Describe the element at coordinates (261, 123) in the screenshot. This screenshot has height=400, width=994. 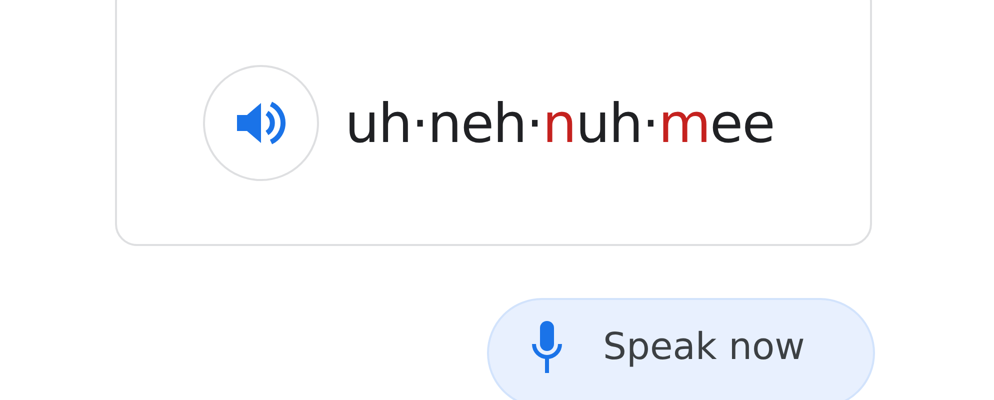
I see `speaker-icon` at that location.